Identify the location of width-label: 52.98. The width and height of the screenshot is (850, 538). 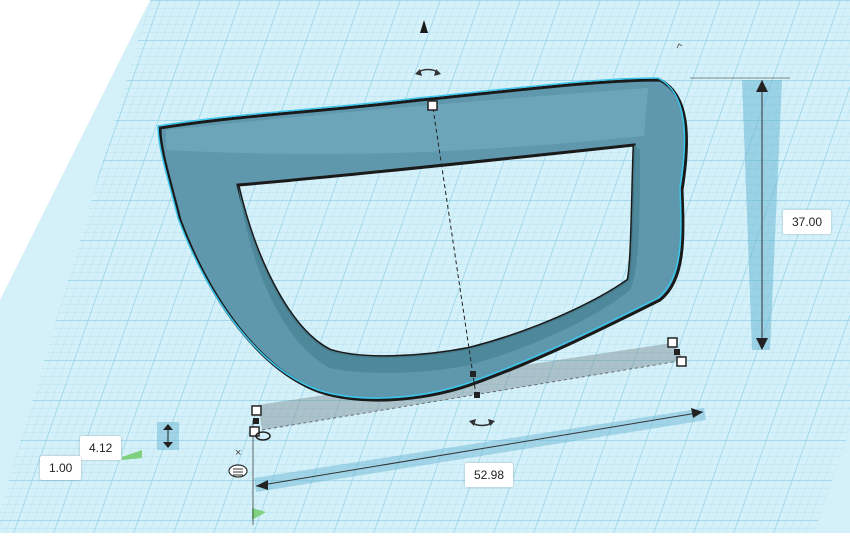
(489, 475).